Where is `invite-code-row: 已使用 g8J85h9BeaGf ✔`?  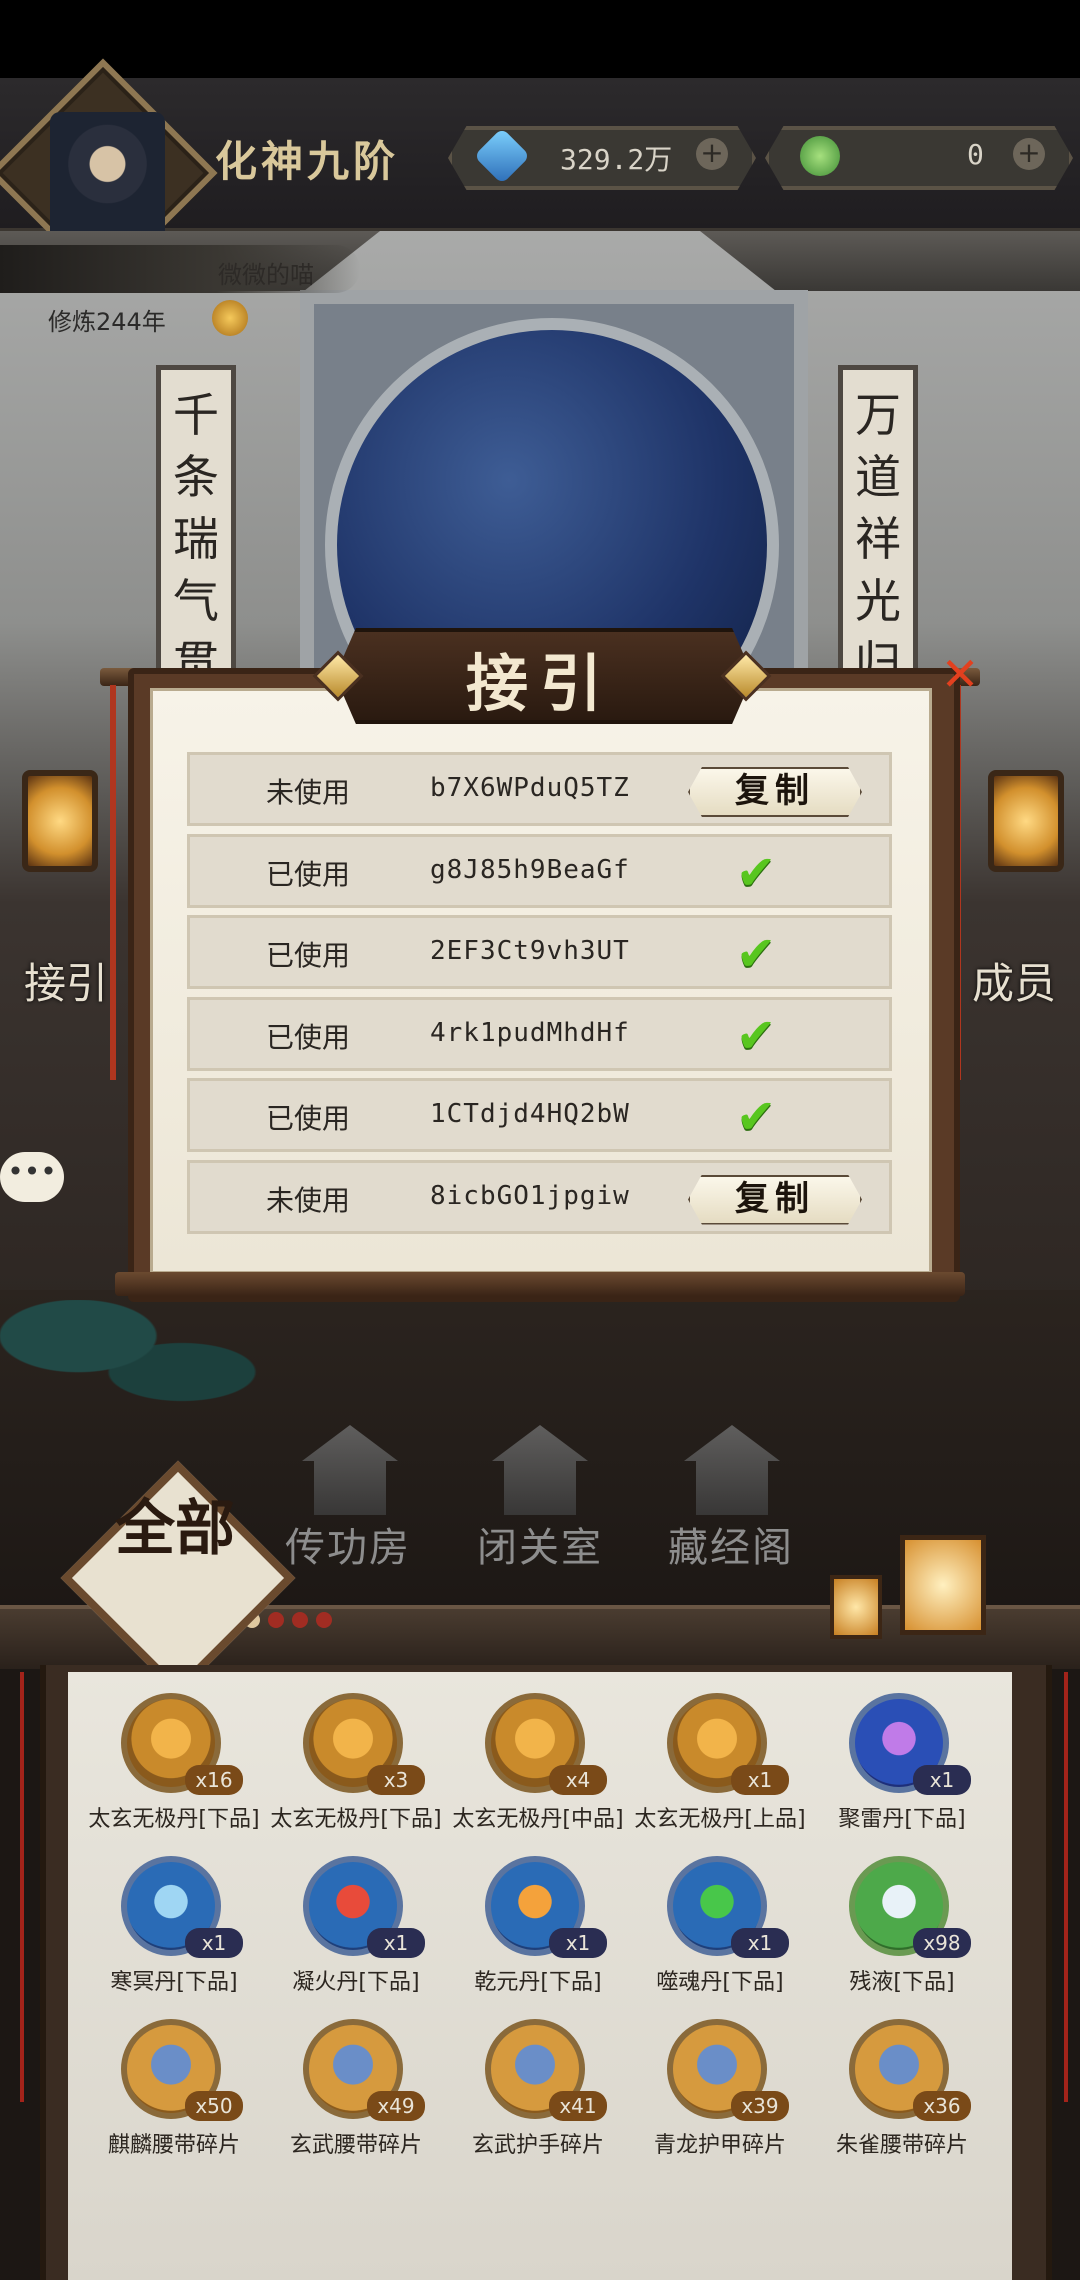
invite-code-row: 已使用 g8J85h9BeaGf ✔ is located at coordinates (539, 870).